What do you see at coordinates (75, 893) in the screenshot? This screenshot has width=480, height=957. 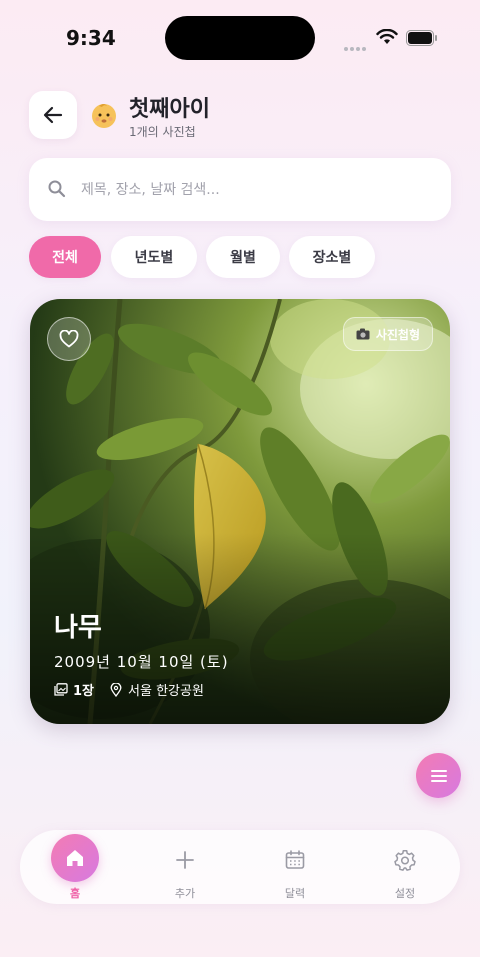 I see `nav-label-home: 홈` at bounding box center [75, 893].